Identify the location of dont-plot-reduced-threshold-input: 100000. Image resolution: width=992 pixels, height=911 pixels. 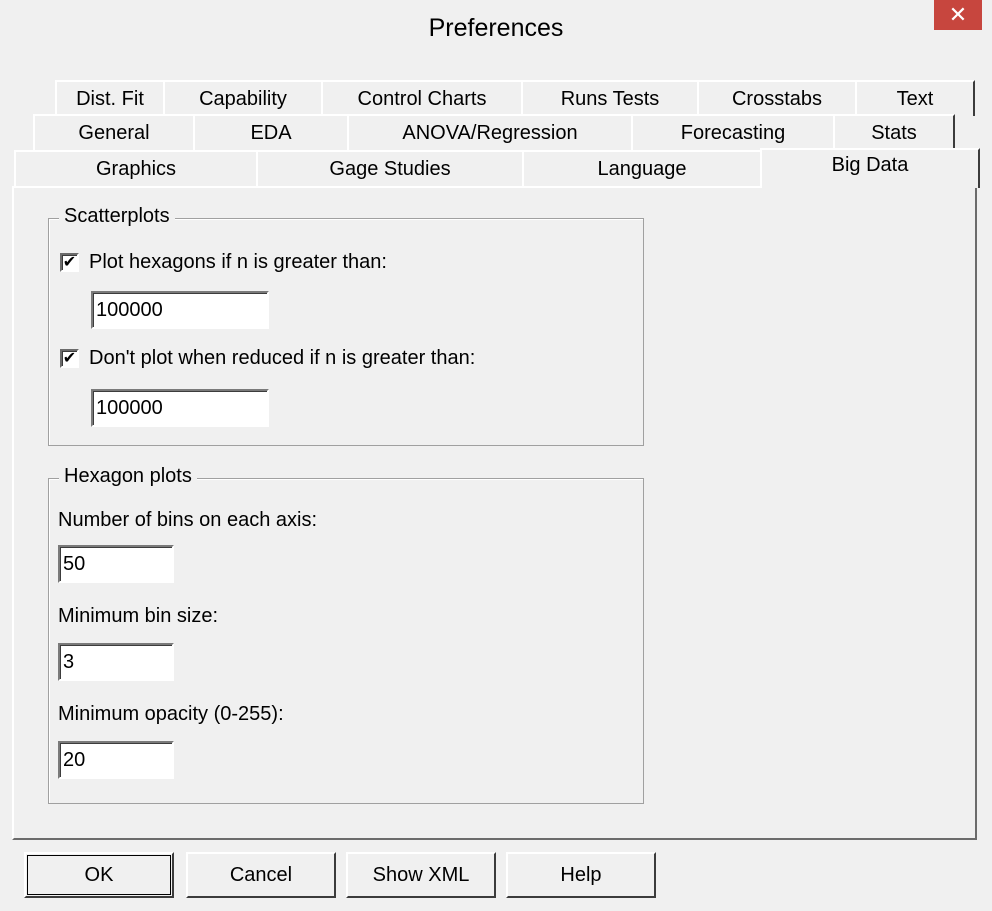
(180, 408).